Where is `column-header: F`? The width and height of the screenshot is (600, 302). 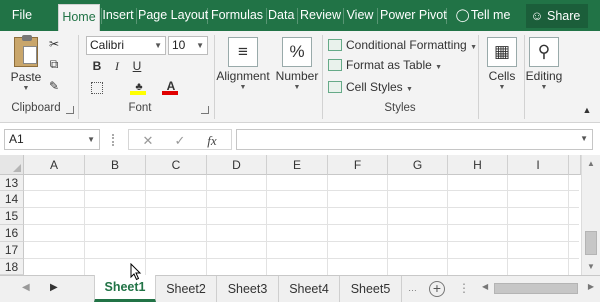 column-header: F is located at coordinates (358, 165).